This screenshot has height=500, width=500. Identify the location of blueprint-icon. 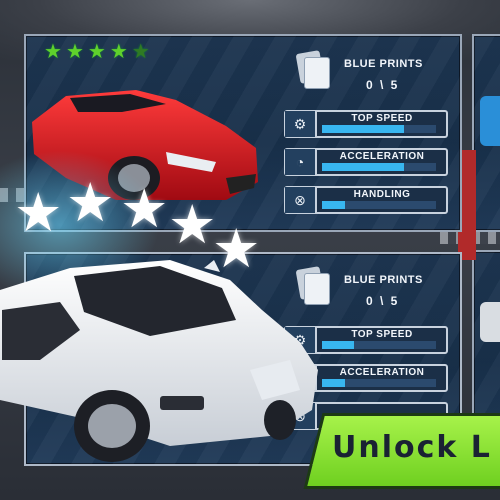
(312, 69).